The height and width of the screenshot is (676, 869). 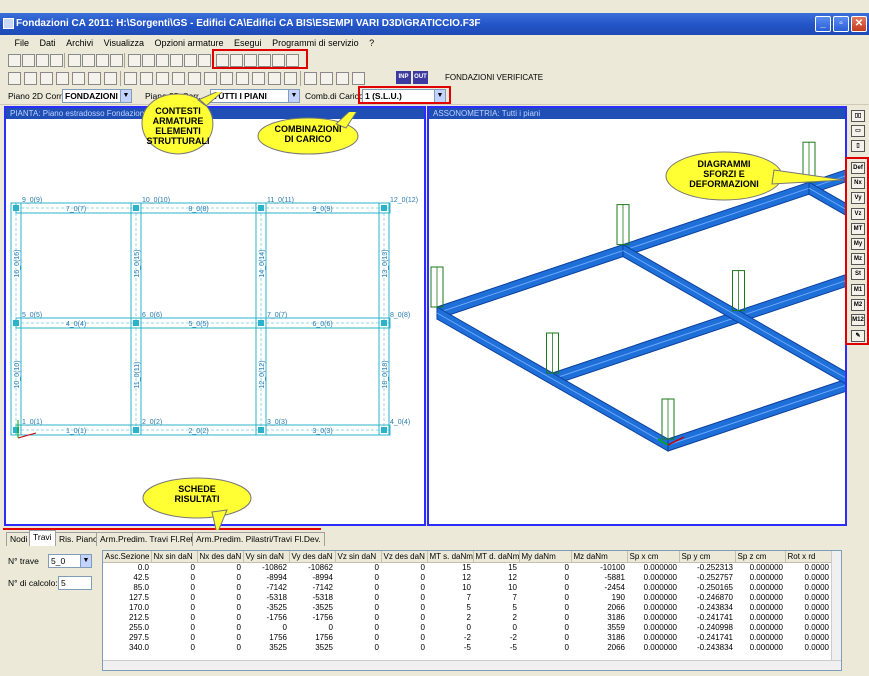 What do you see at coordinates (138, 637) in the screenshot?
I see `table-cell: 297.5` at bounding box center [138, 637].